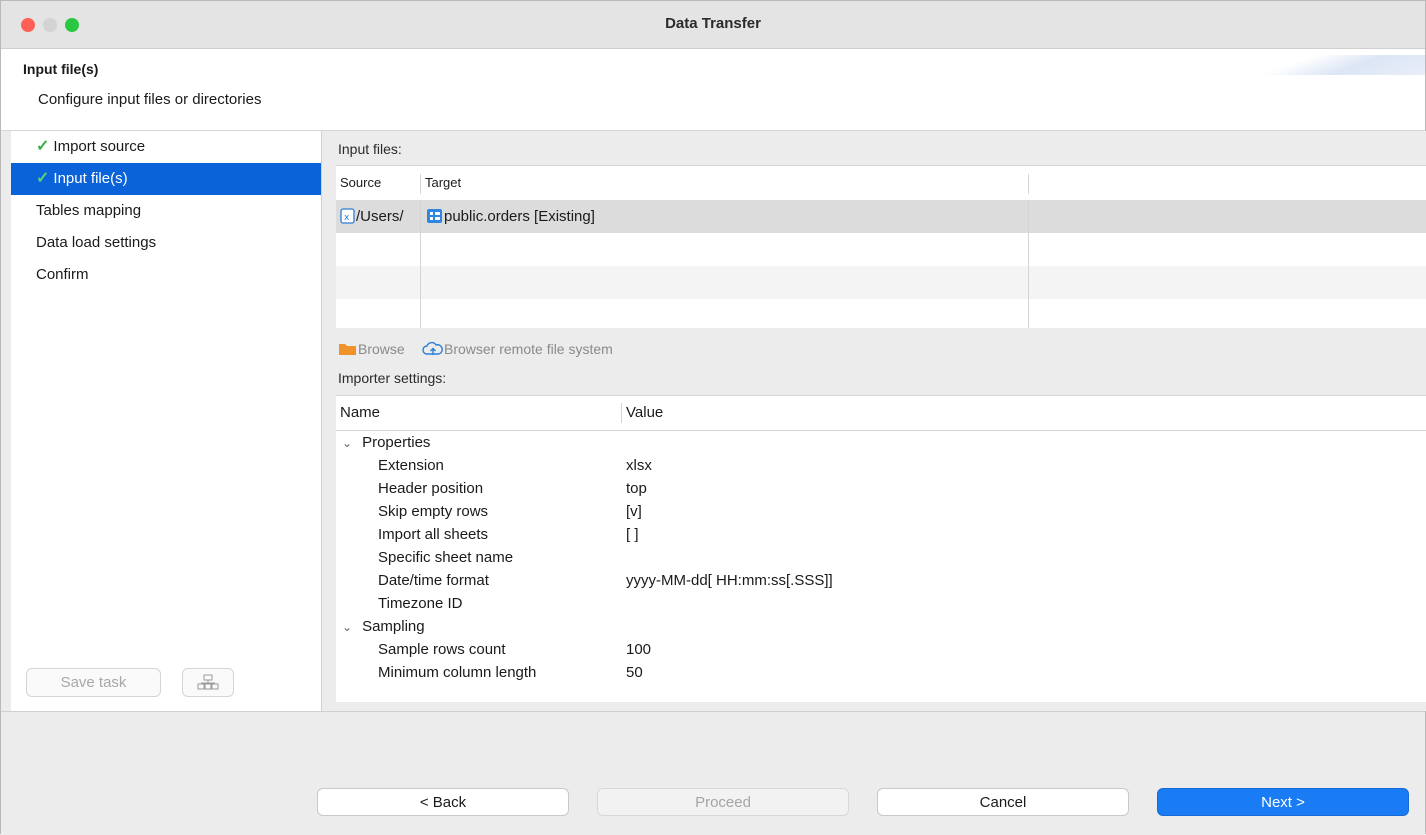 The height and width of the screenshot is (835, 1426). I want to click on property-value: [ ], so click(632, 534).